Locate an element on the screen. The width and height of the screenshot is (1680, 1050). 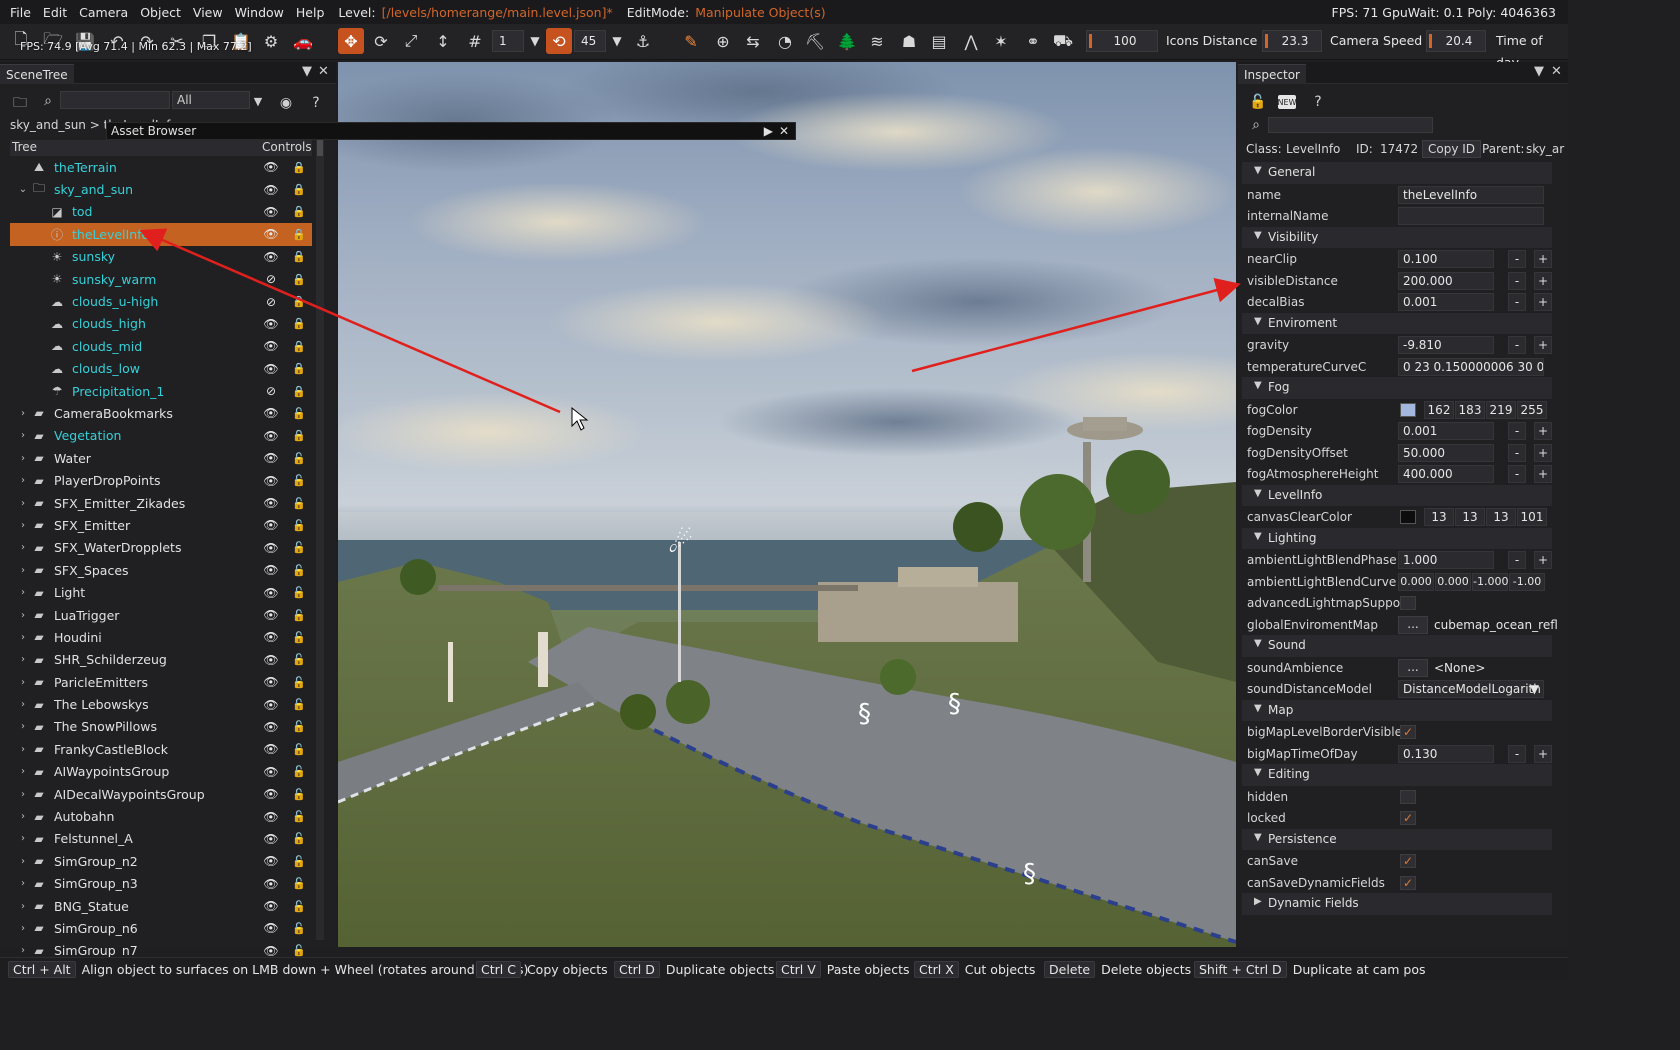
inspector-section-header: ▶ Dynamic Fields is located at coordinates (1397, 904).